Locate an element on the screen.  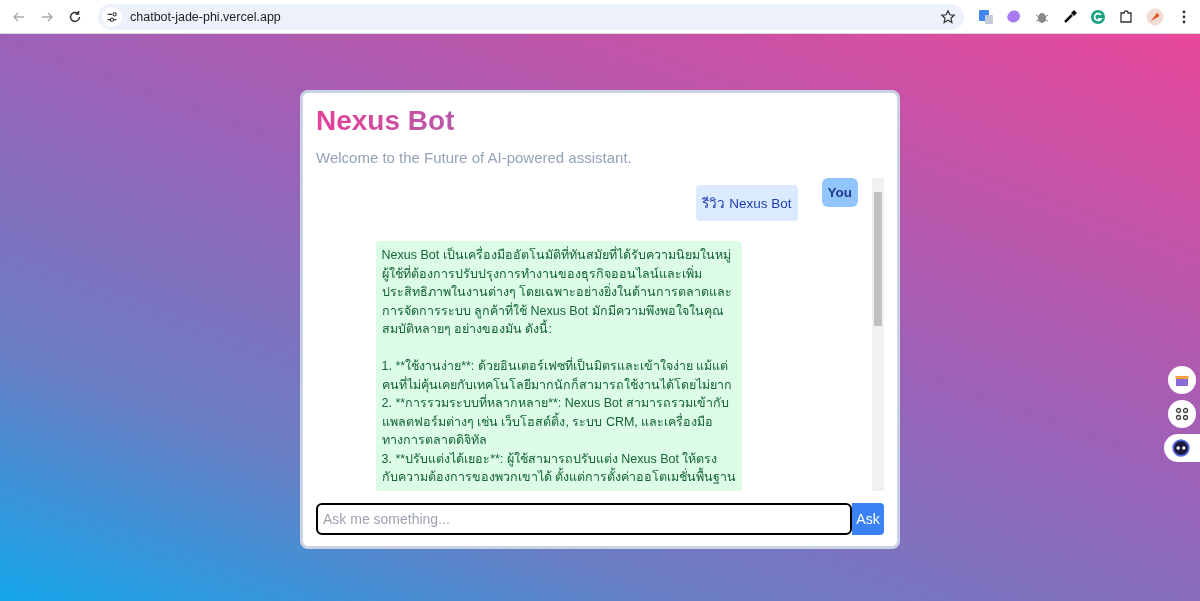
profile-avatar-icon is located at coordinates (1155, 16).